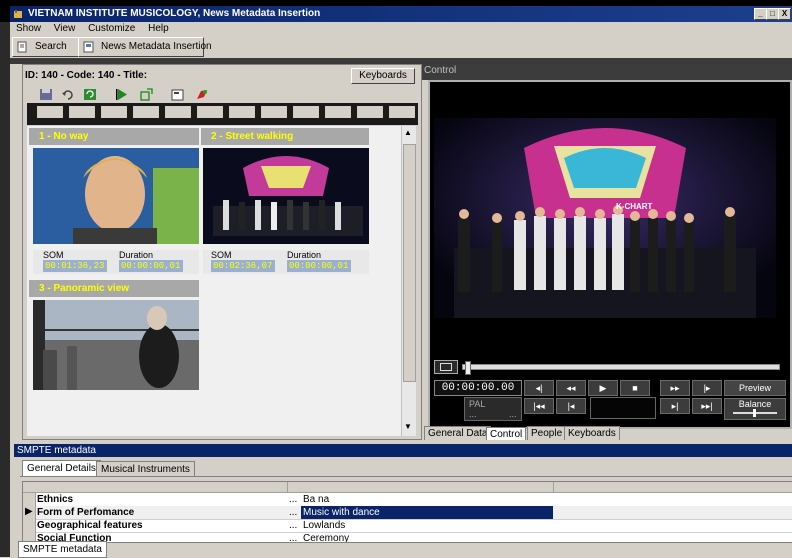  I want to click on tab-people: People, so click(547, 433).